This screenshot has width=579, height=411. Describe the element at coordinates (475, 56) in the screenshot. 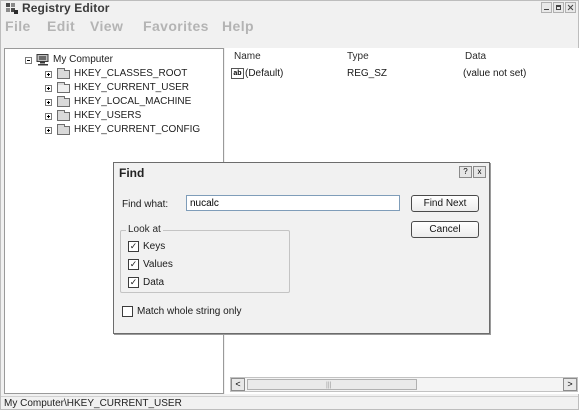

I see `column-header-data: Data` at that location.